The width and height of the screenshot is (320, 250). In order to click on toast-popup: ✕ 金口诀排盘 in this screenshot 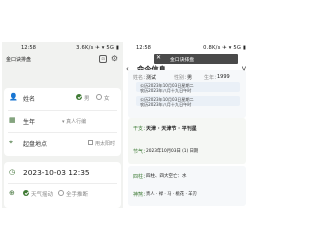, I will do `click(196, 59)`.